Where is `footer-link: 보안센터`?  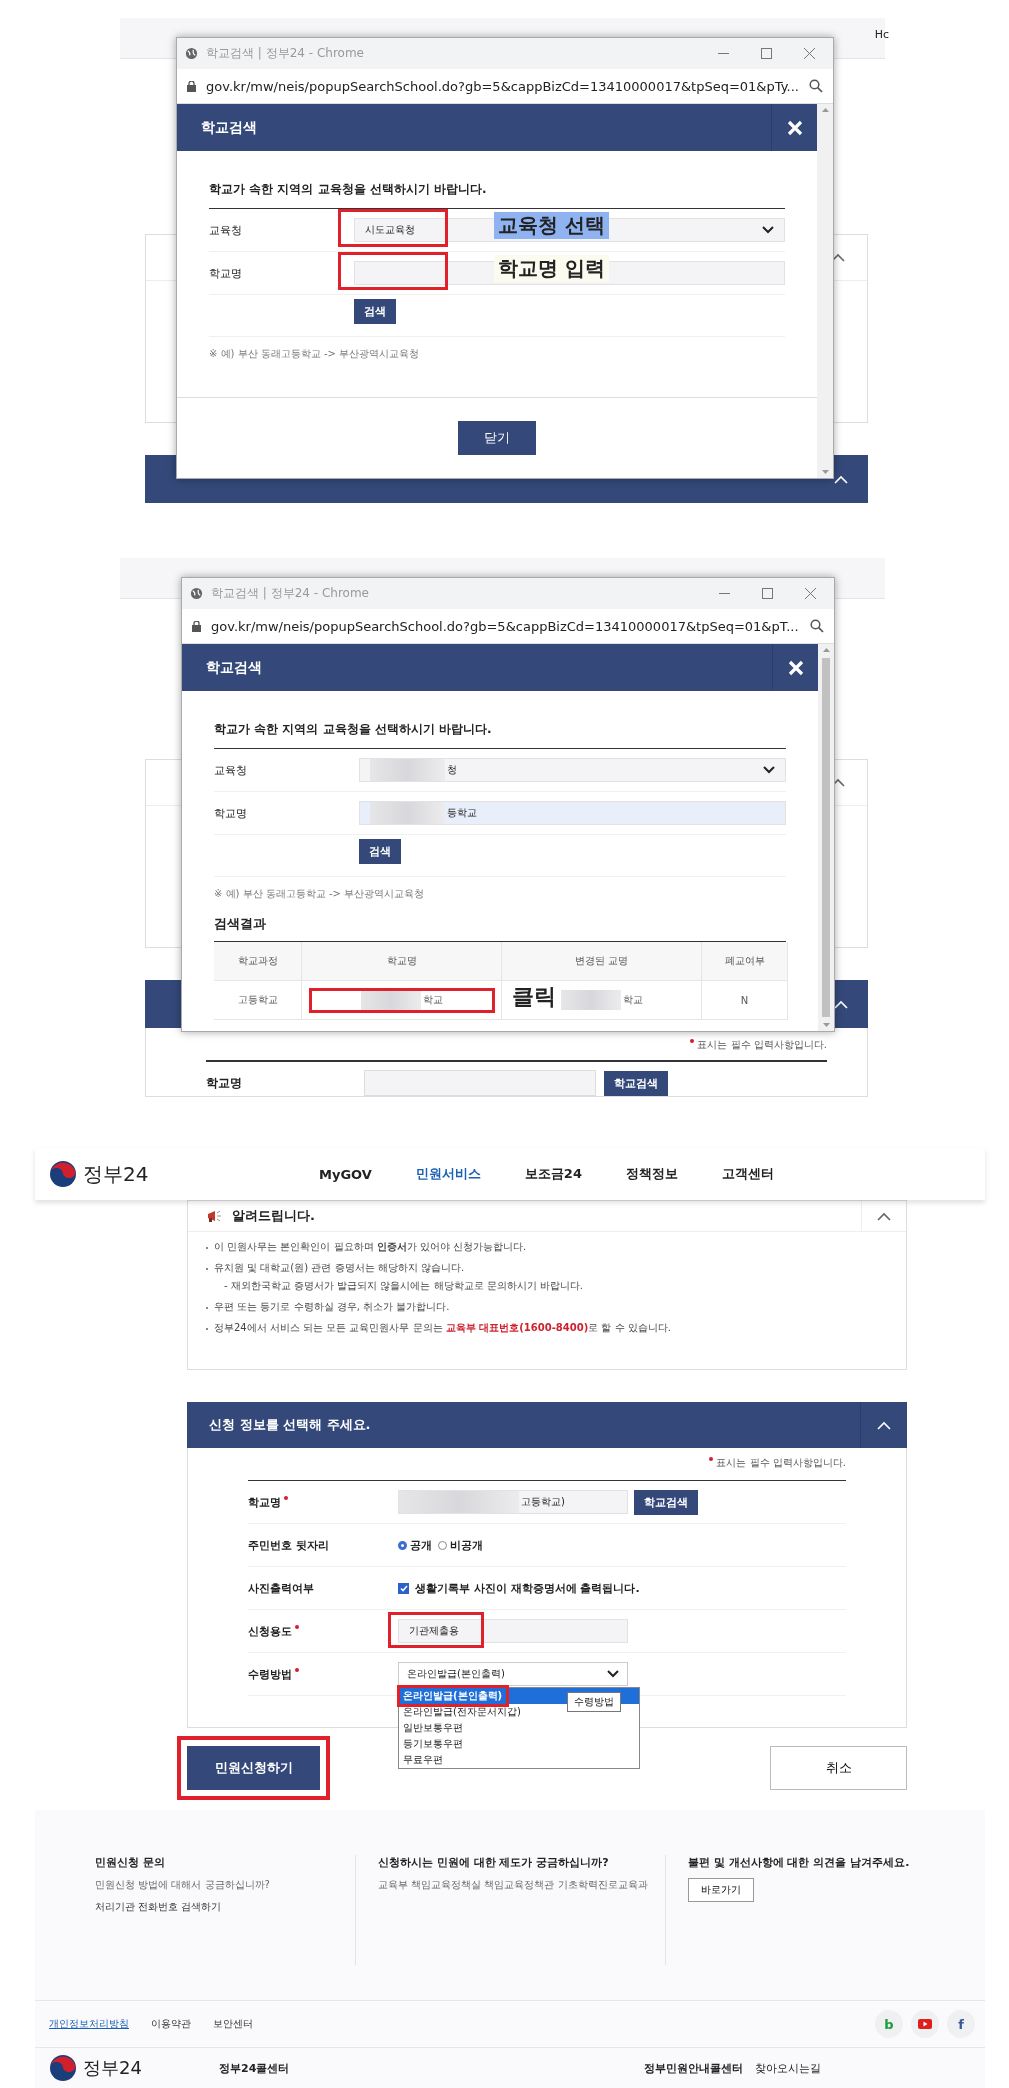
footer-link: 보안센터 is located at coordinates (233, 2024).